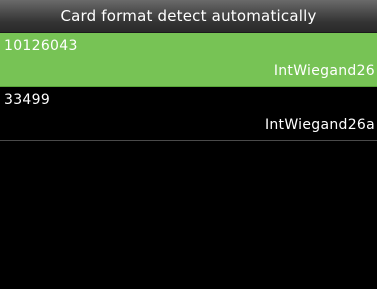 This screenshot has height=289, width=377. I want to click on page-title: Card format detect automatically, so click(188, 16).